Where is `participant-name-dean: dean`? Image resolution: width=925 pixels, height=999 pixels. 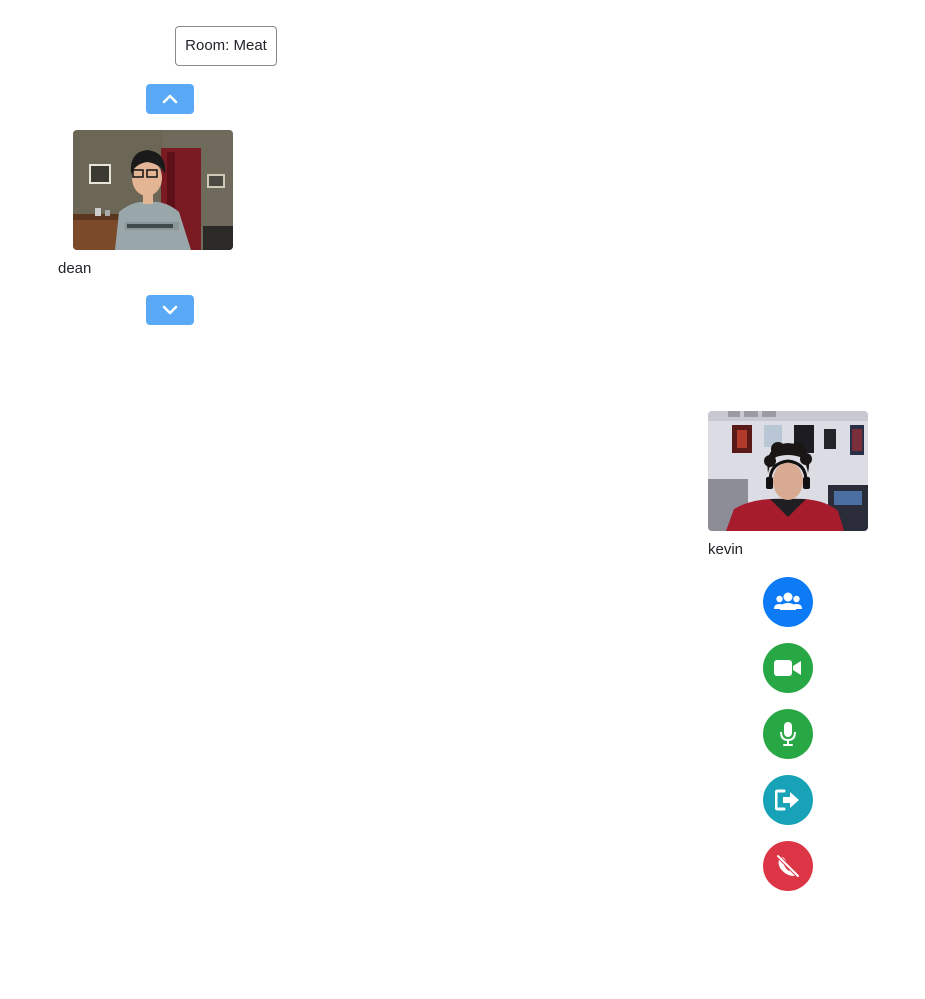
participant-name-dean: dean is located at coordinates (75, 268).